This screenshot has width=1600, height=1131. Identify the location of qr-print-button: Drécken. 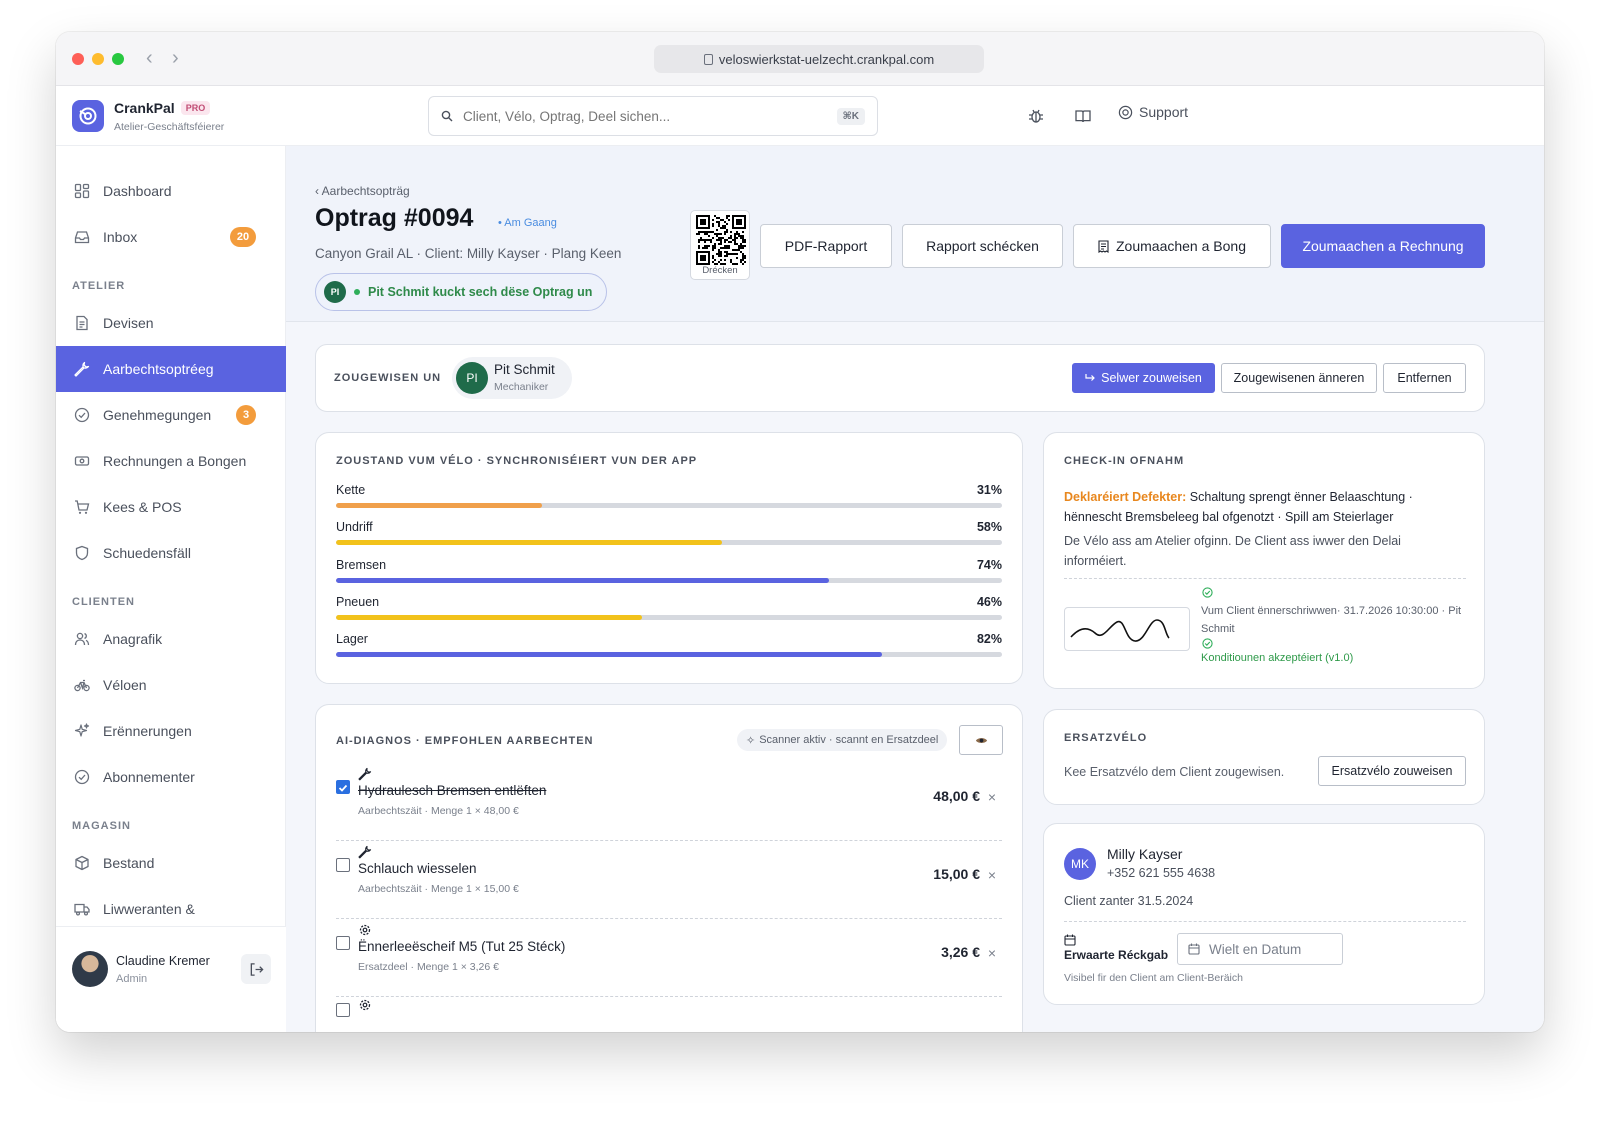
(720, 245).